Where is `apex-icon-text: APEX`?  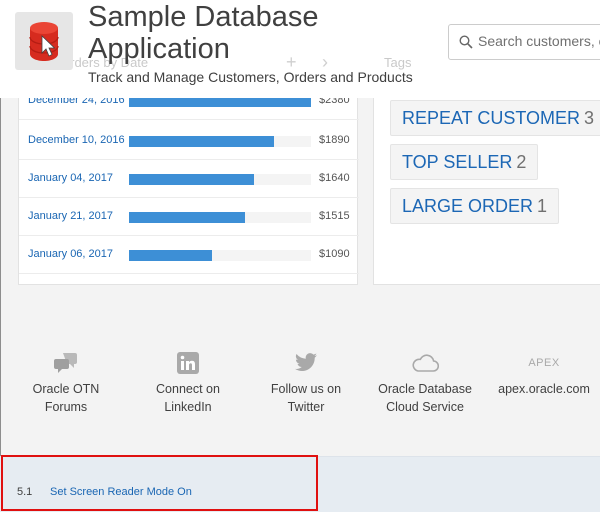 apex-icon-text: APEX is located at coordinates (544, 363).